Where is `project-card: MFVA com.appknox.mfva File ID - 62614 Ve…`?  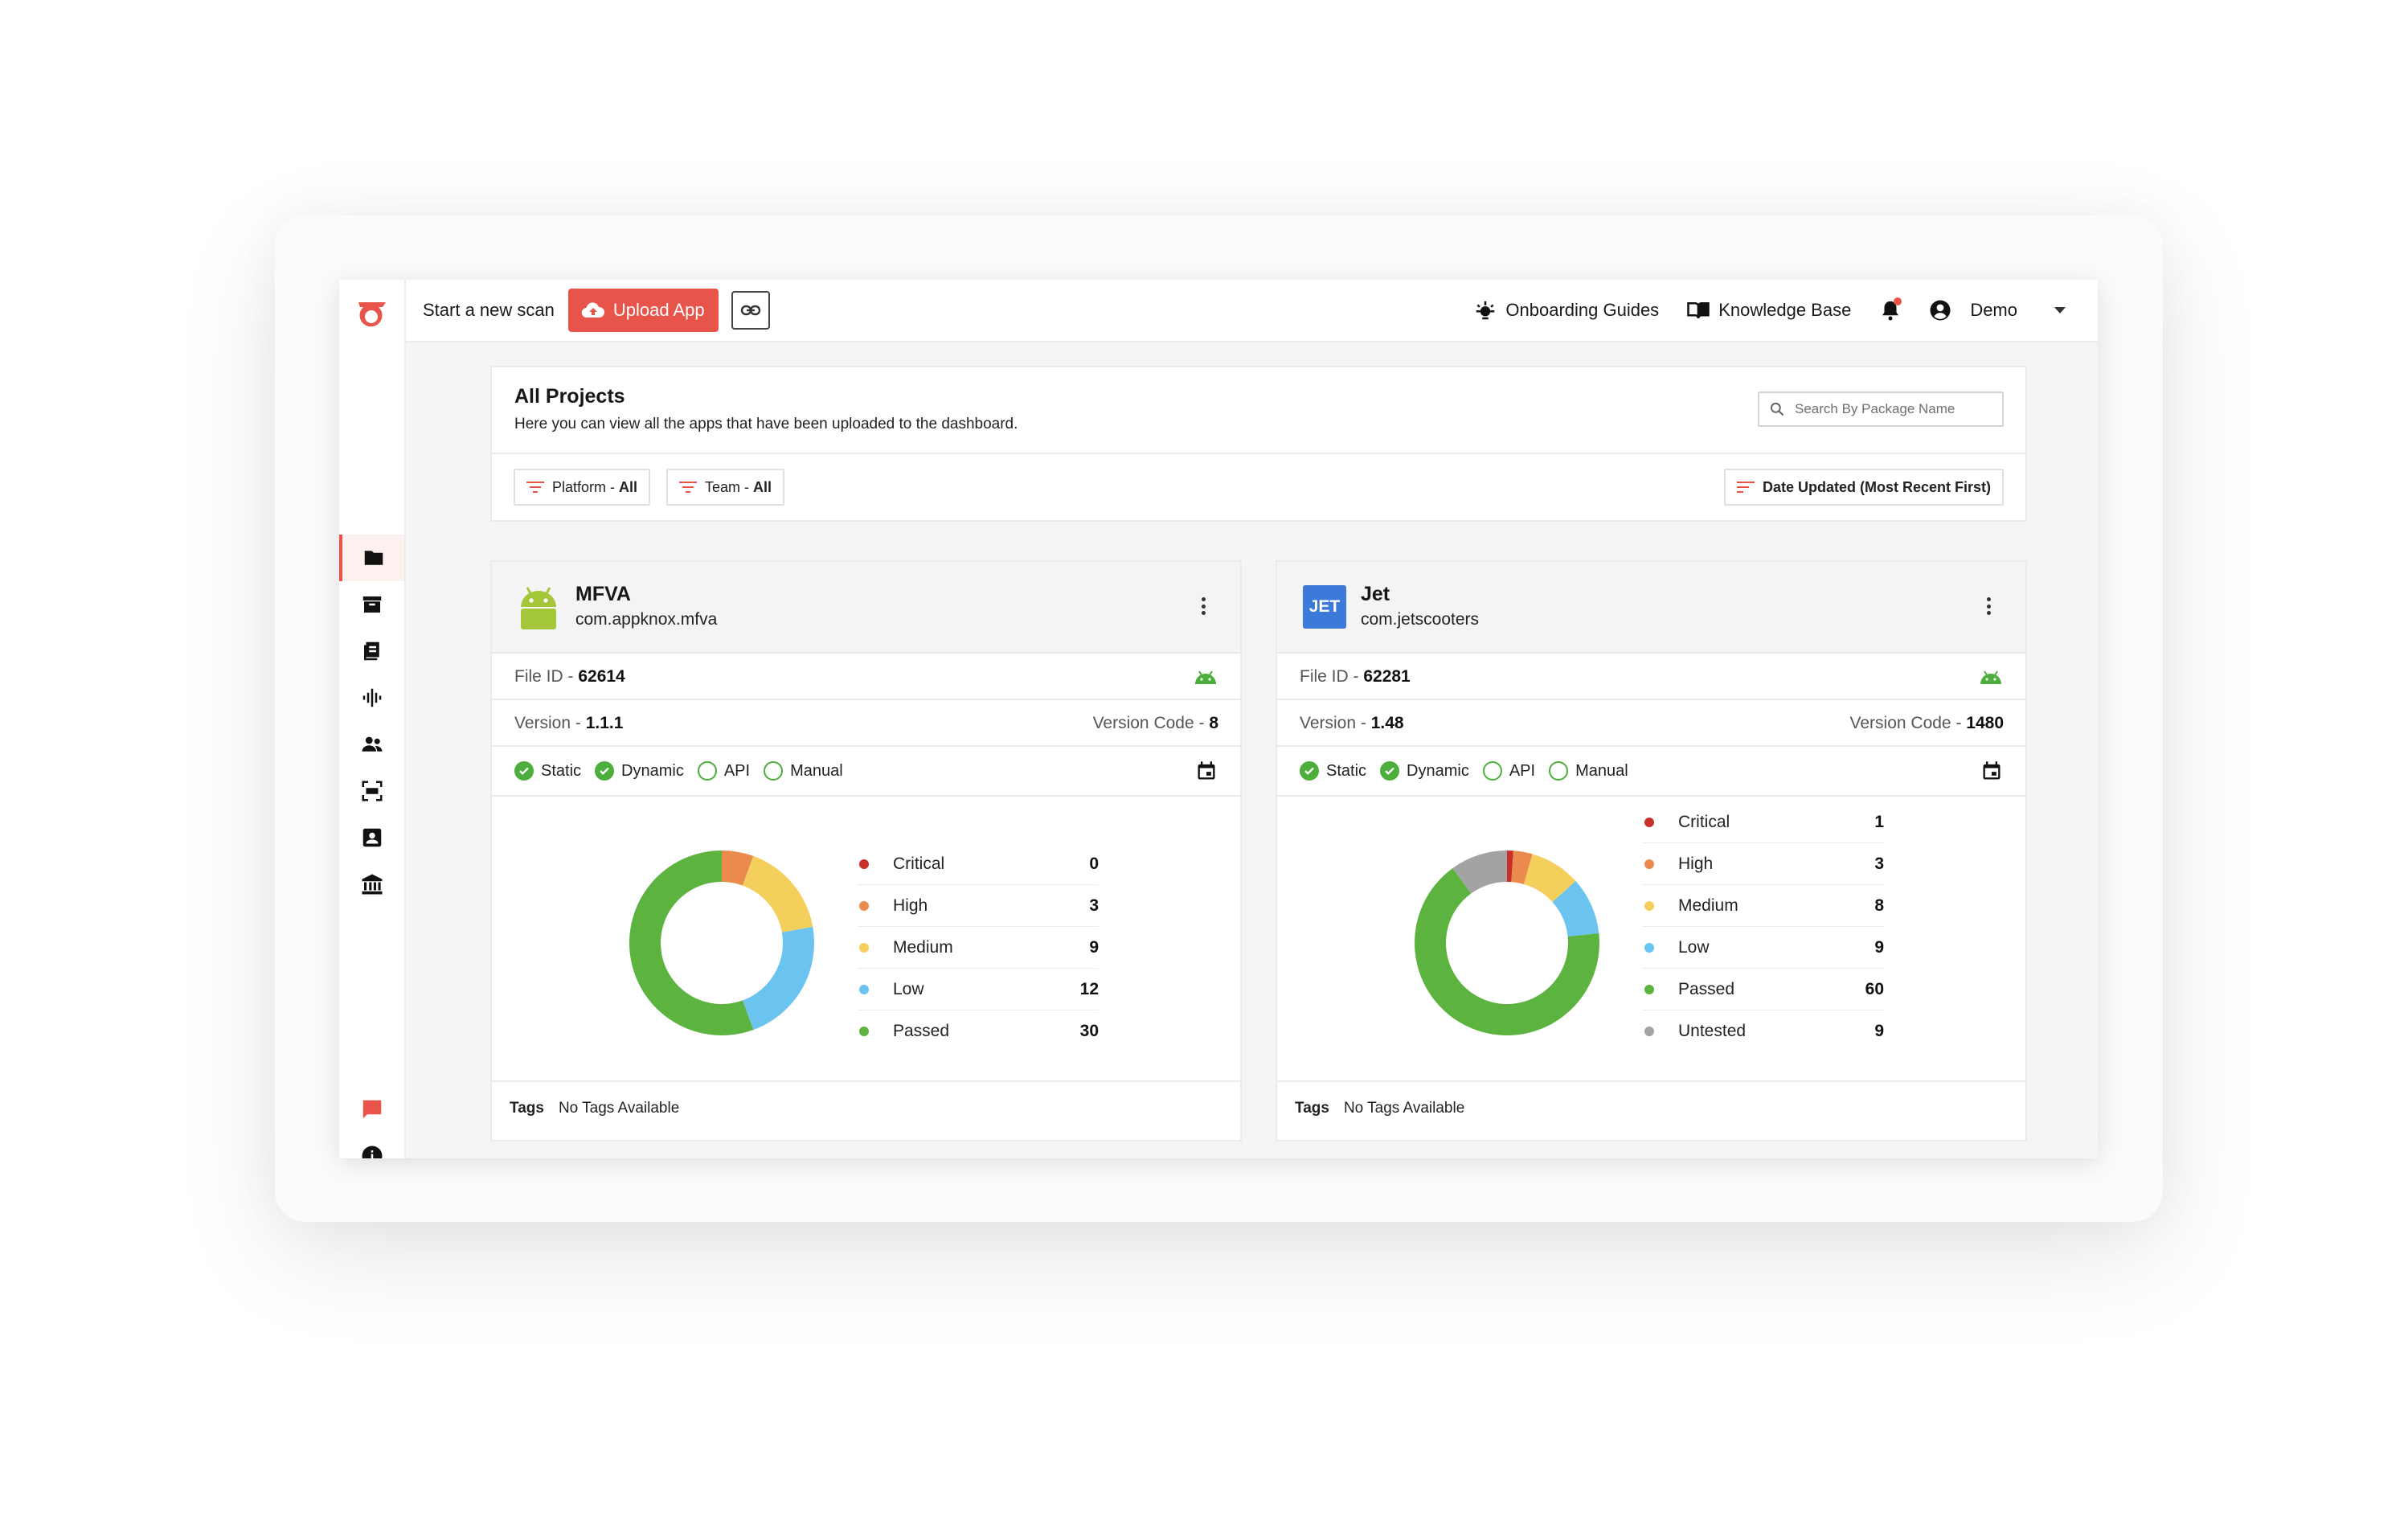
project-card: MFVA com.appknox.mfva File ID - 62614 Ve… is located at coordinates (866, 850).